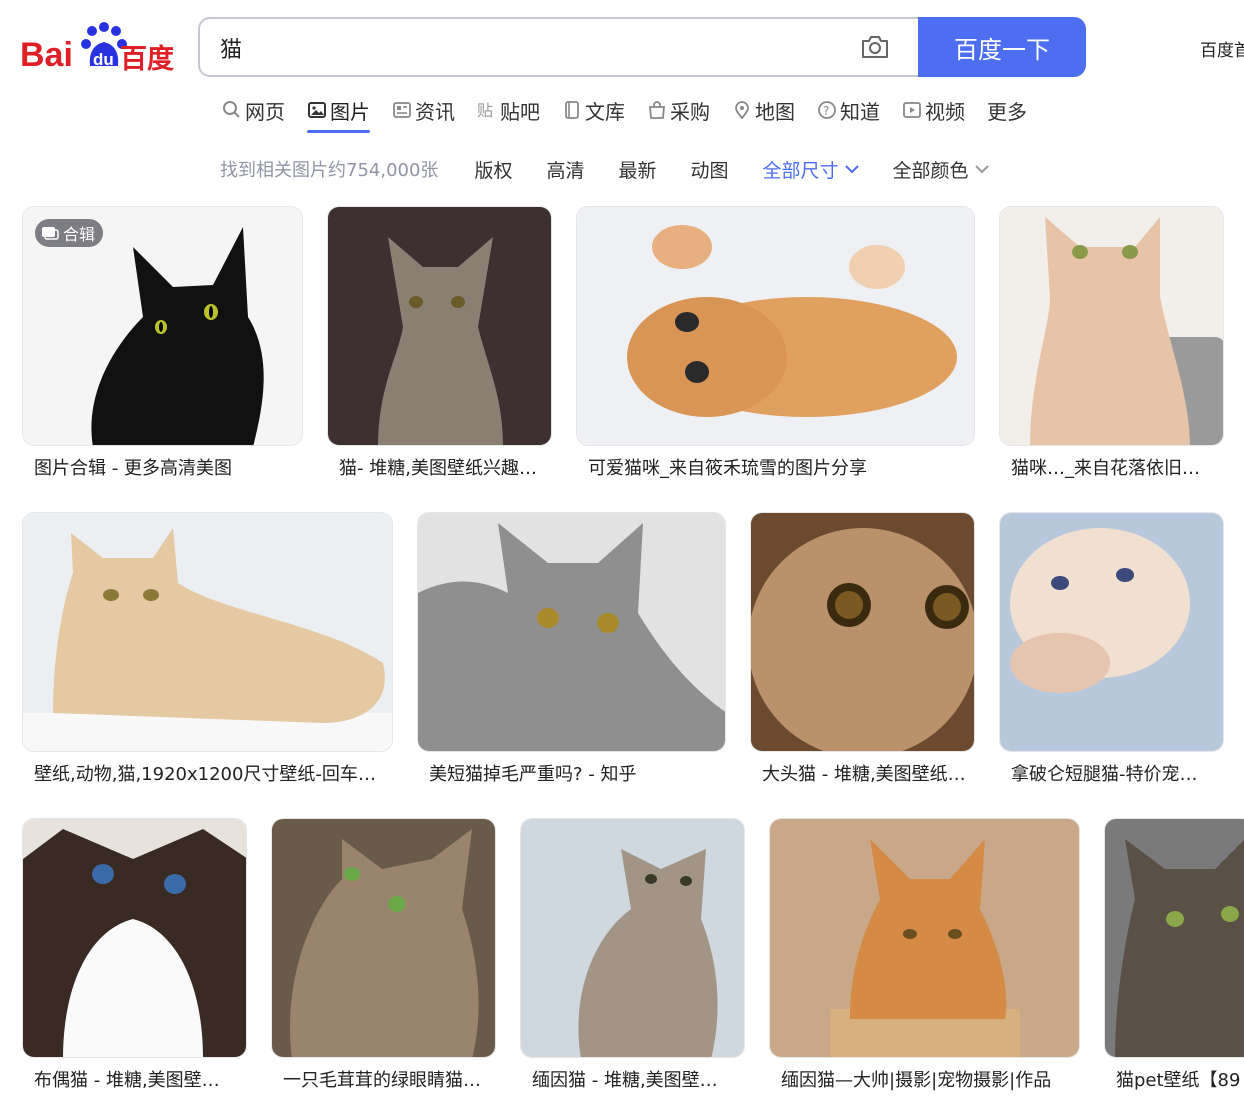 This screenshot has height=1105, width=1244. I want to click on tab-label: 文库, so click(605, 111).